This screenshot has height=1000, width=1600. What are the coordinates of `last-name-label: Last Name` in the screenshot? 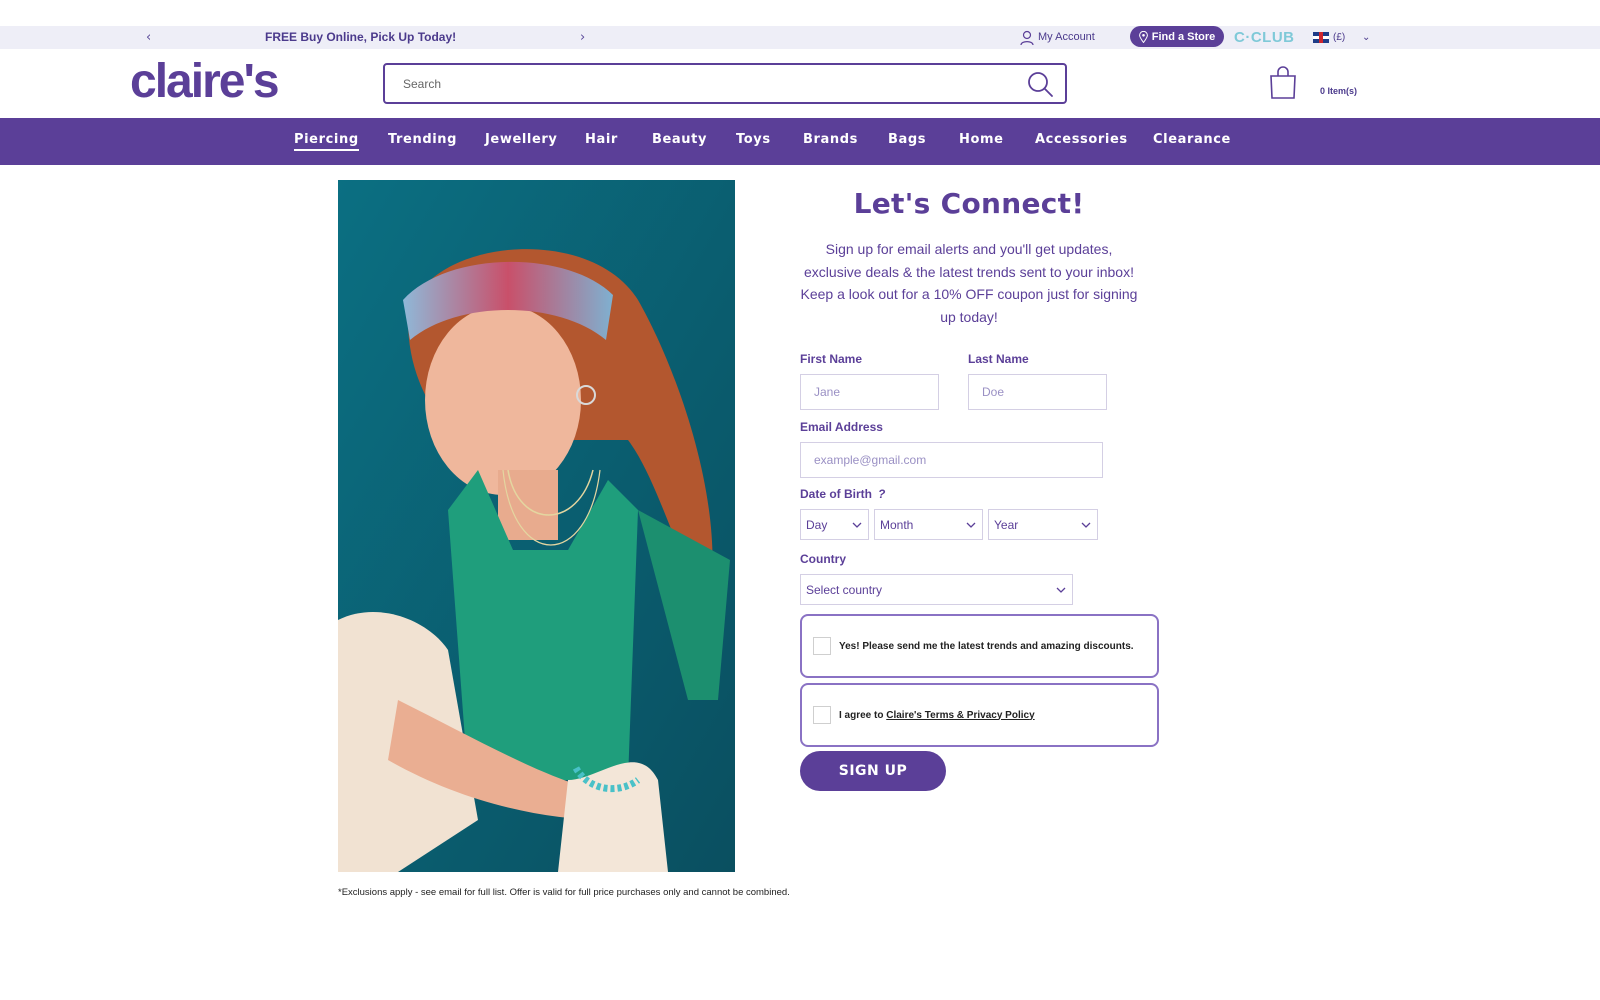 It's located at (998, 359).